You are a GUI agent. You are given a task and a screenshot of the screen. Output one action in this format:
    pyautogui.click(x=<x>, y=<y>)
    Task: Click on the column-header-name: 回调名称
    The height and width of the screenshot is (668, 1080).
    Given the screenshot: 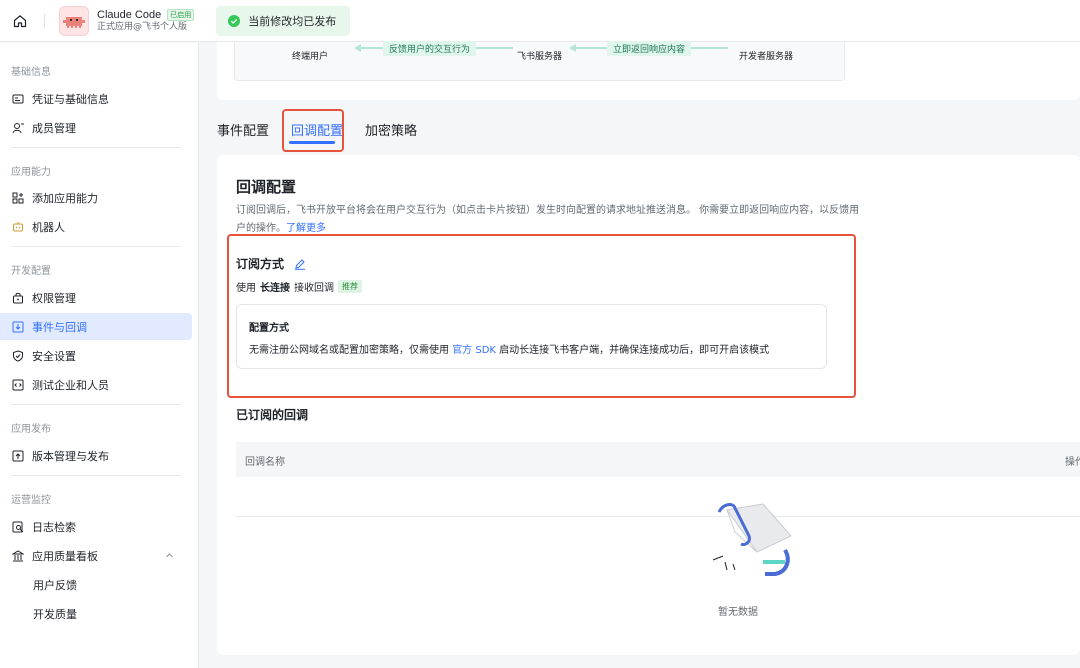 What is the action you would take?
    pyautogui.click(x=265, y=462)
    